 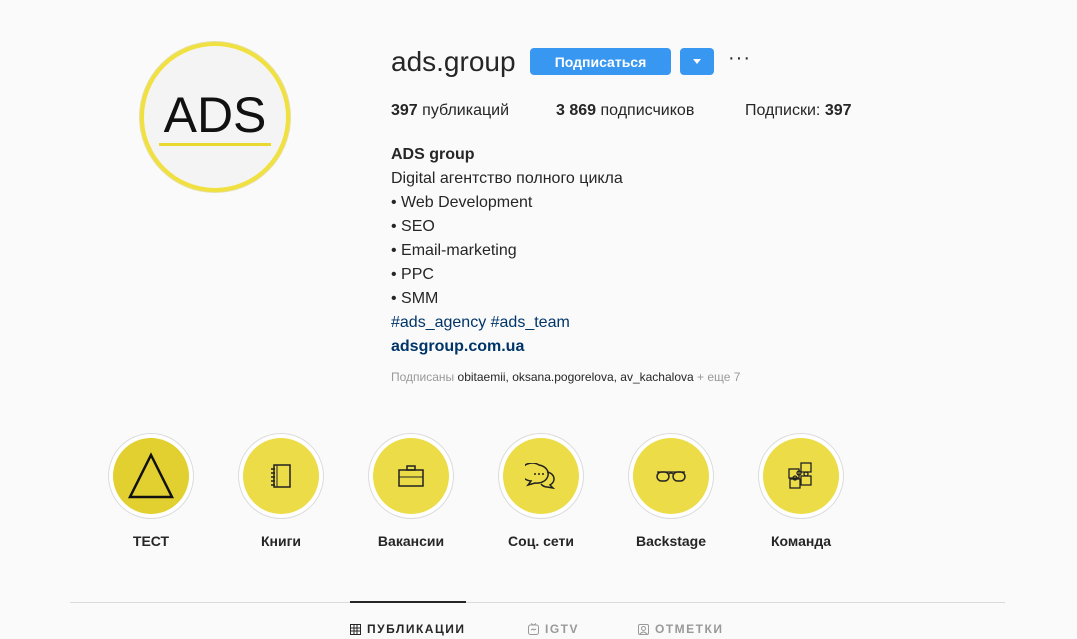 I want to click on following-stat: Подписки: 397, so click(x=798, y=111).